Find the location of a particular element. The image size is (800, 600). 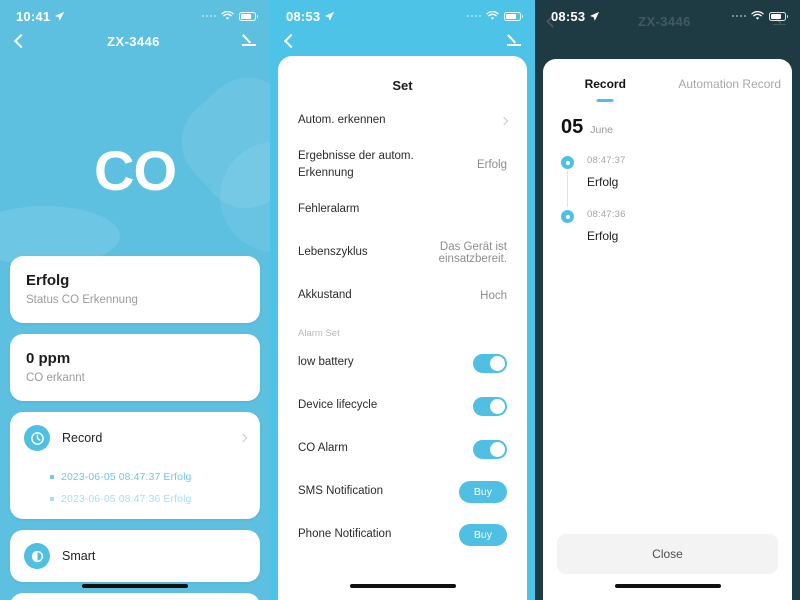

date-month: June is located at coordinates (602, 130).